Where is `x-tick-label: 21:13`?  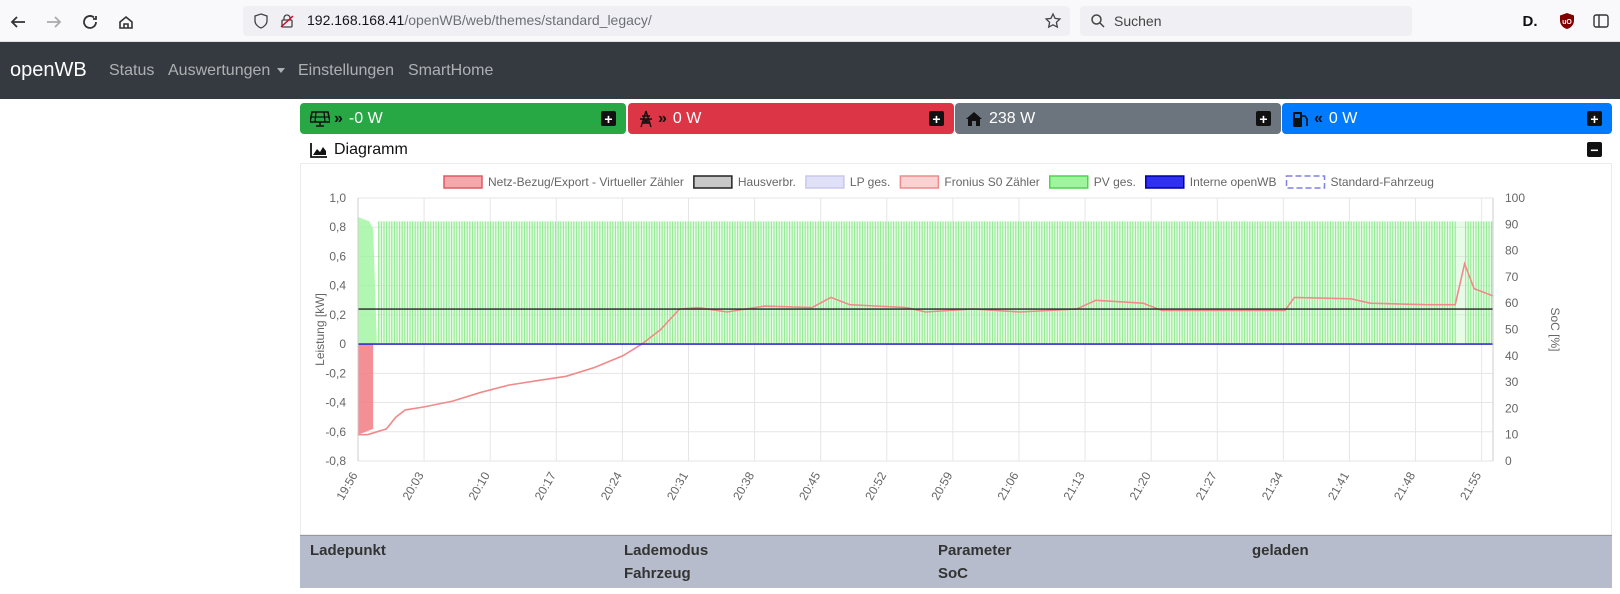 x-tick-label: 21:13 is located at coordinates (1074, 485).